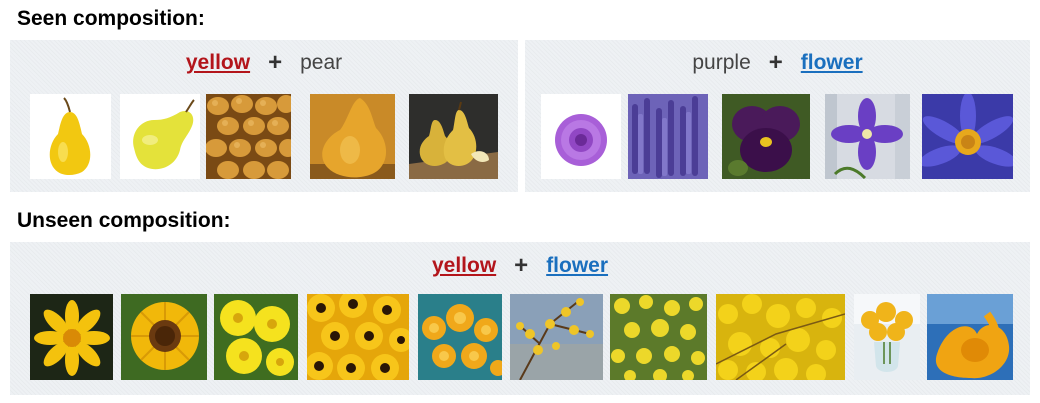 The height and width of the screenshot is (403, 1040). What do you see at coordinates (264, 63) in the screenshot?
I see `phrase-yellow-pear: yellow + pear` at bounding box center [264, 63].